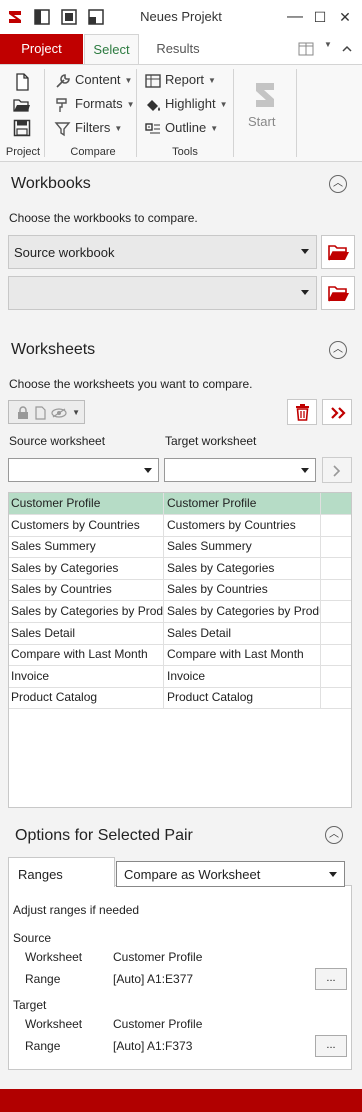  What do you see at coordinates (328, 44) in the screenshot?
I see `ribbon-options-chevron-icon: ▼` at bounding box center [328, 44].